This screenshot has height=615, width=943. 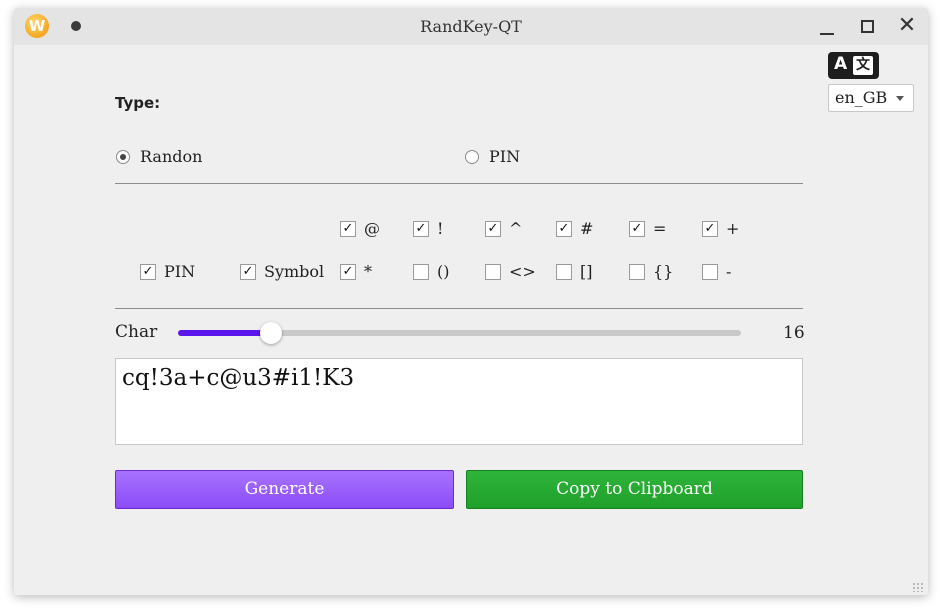 I want to click on checkbox-label: !, so click(x=440, y=228).